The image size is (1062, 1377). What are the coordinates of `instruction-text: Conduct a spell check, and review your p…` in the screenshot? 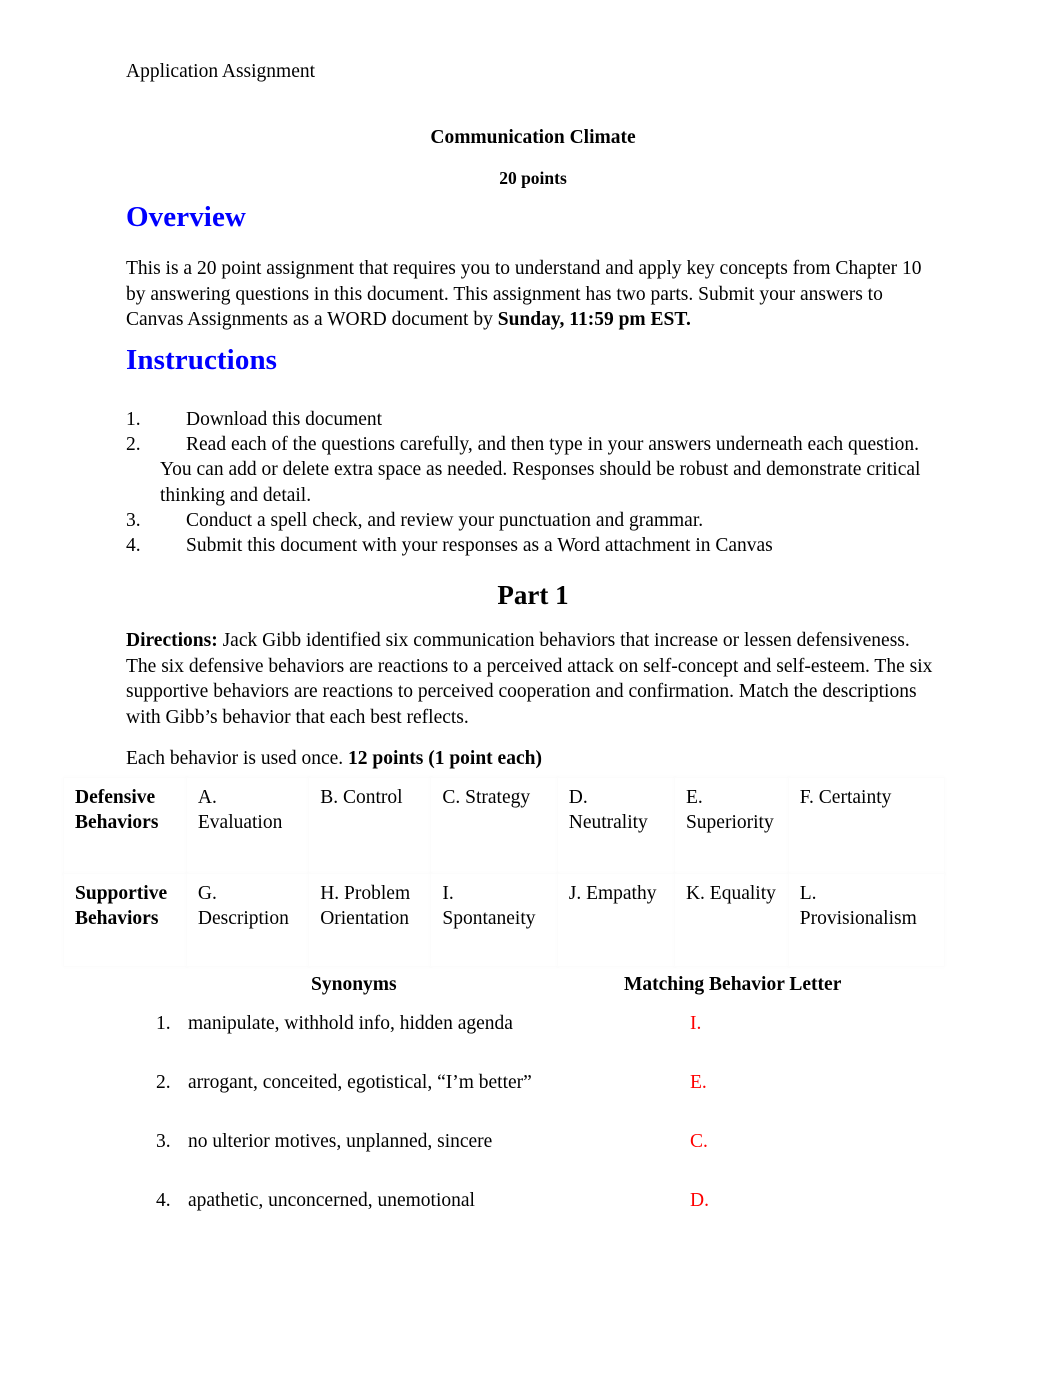 It's located at (445, 520).